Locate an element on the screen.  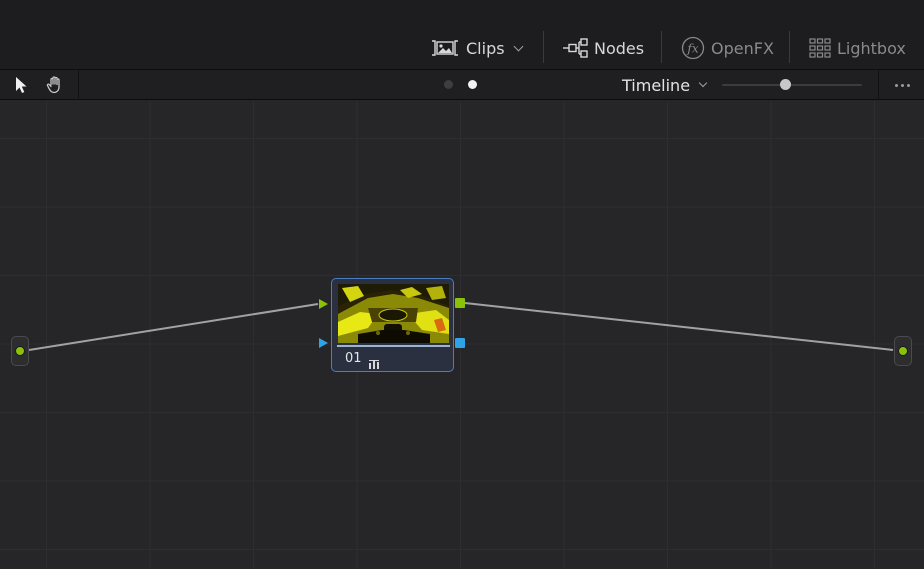
grid-icon is located at coordinates (820, 48).